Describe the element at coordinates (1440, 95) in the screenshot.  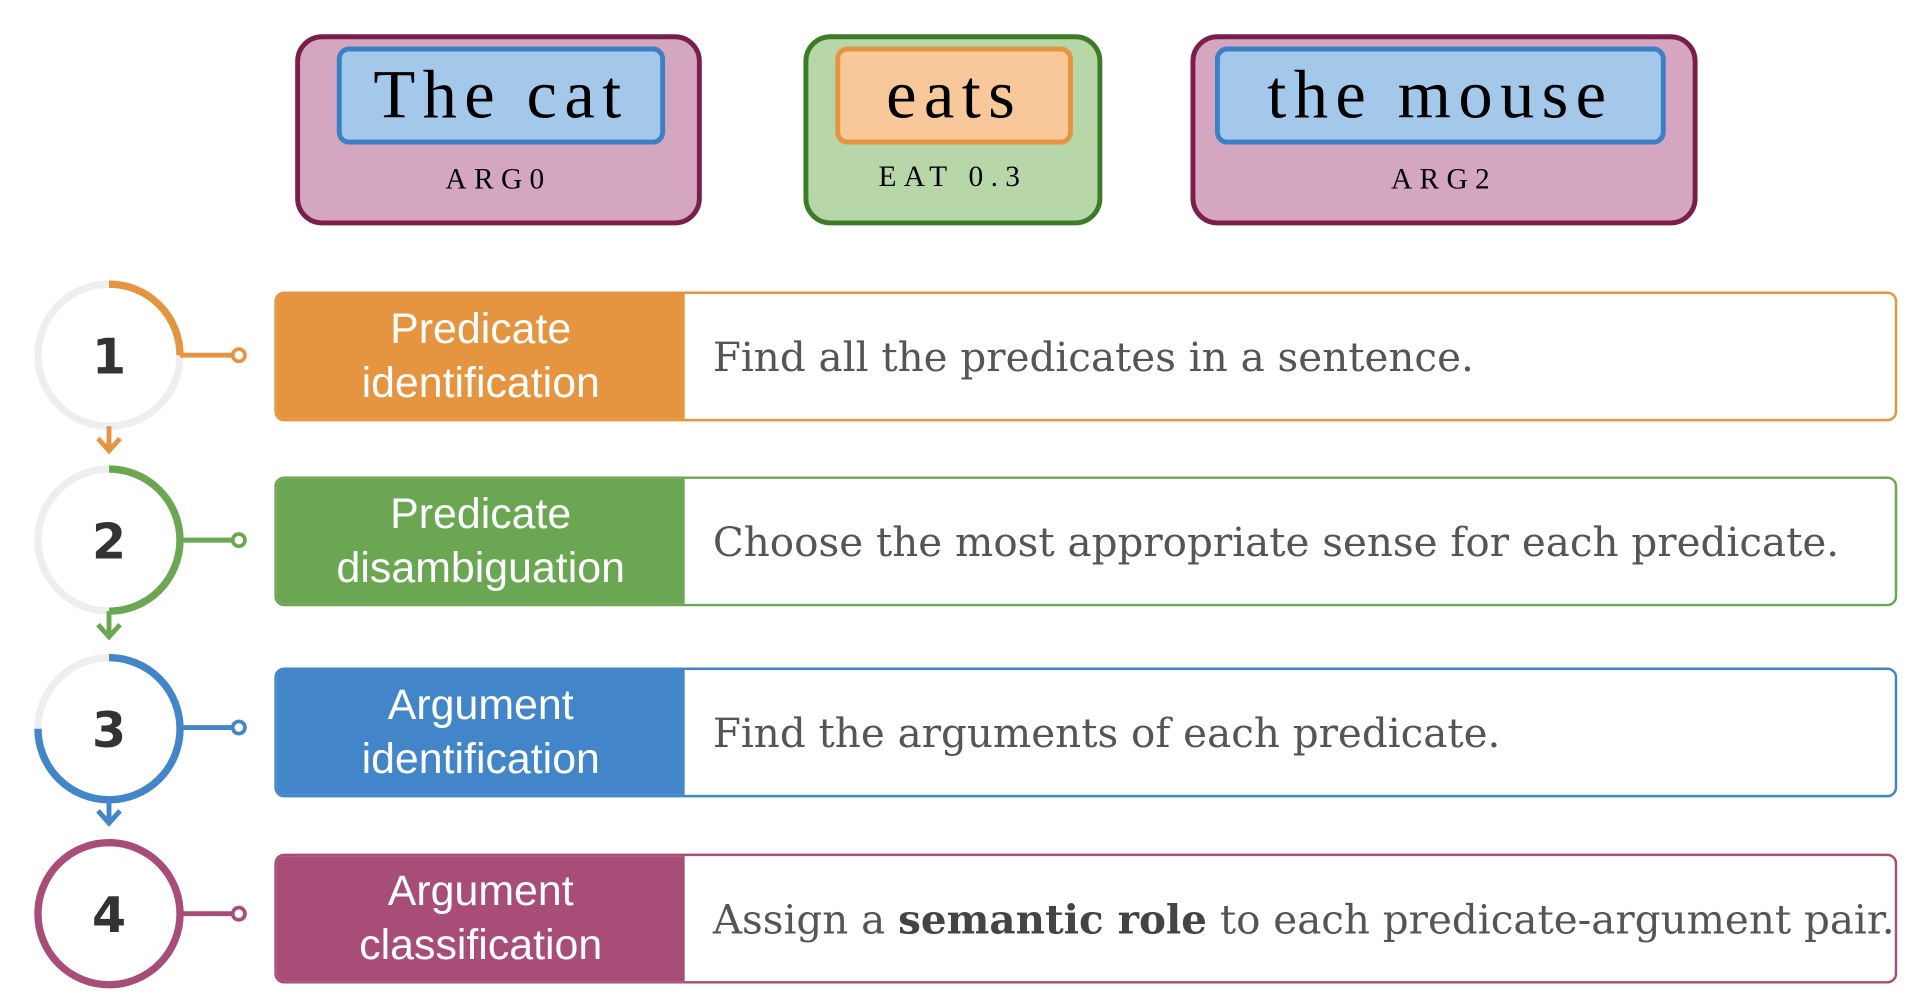
I see `arg2-word: the mouse` at that location.